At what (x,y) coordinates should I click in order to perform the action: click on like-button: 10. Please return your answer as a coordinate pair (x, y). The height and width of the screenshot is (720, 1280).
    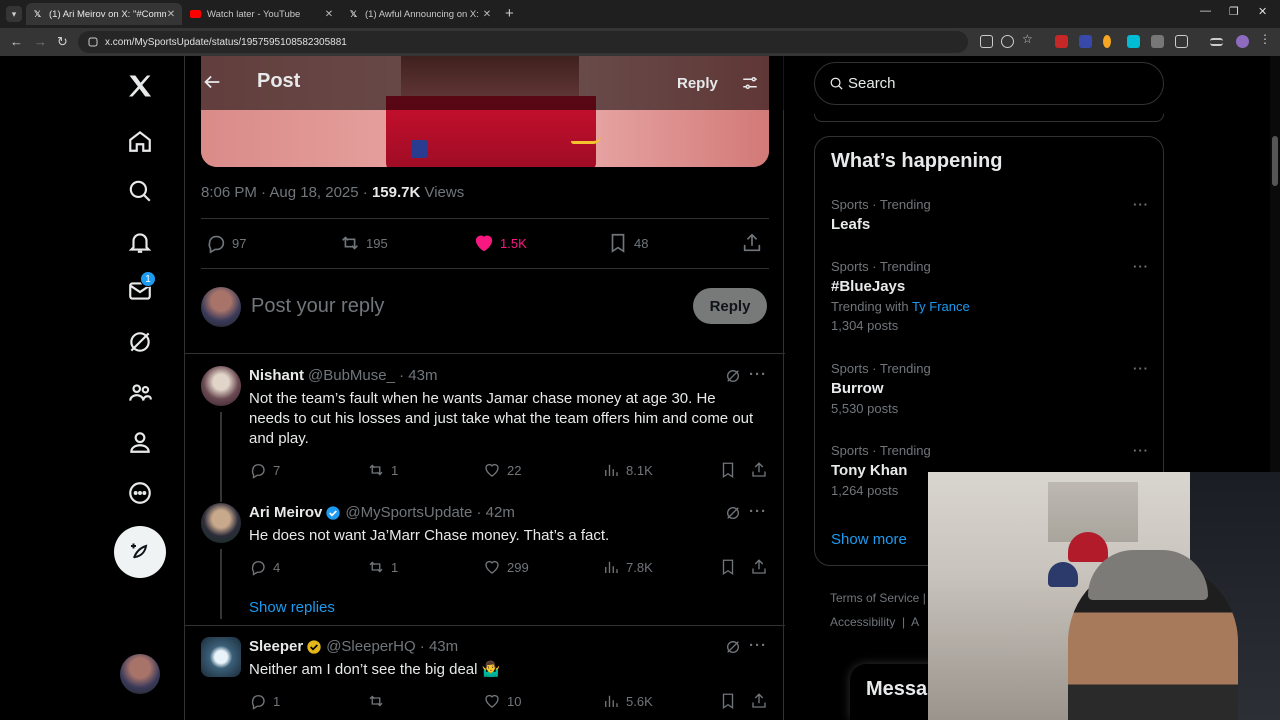
    Looking at the image, I should click on (502, 701).